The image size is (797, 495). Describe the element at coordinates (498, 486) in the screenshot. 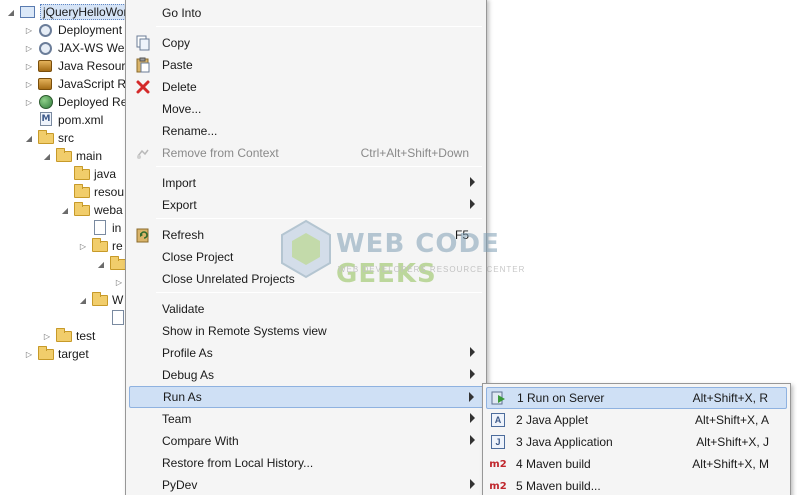

I see `maven-icon: m2` at that location.